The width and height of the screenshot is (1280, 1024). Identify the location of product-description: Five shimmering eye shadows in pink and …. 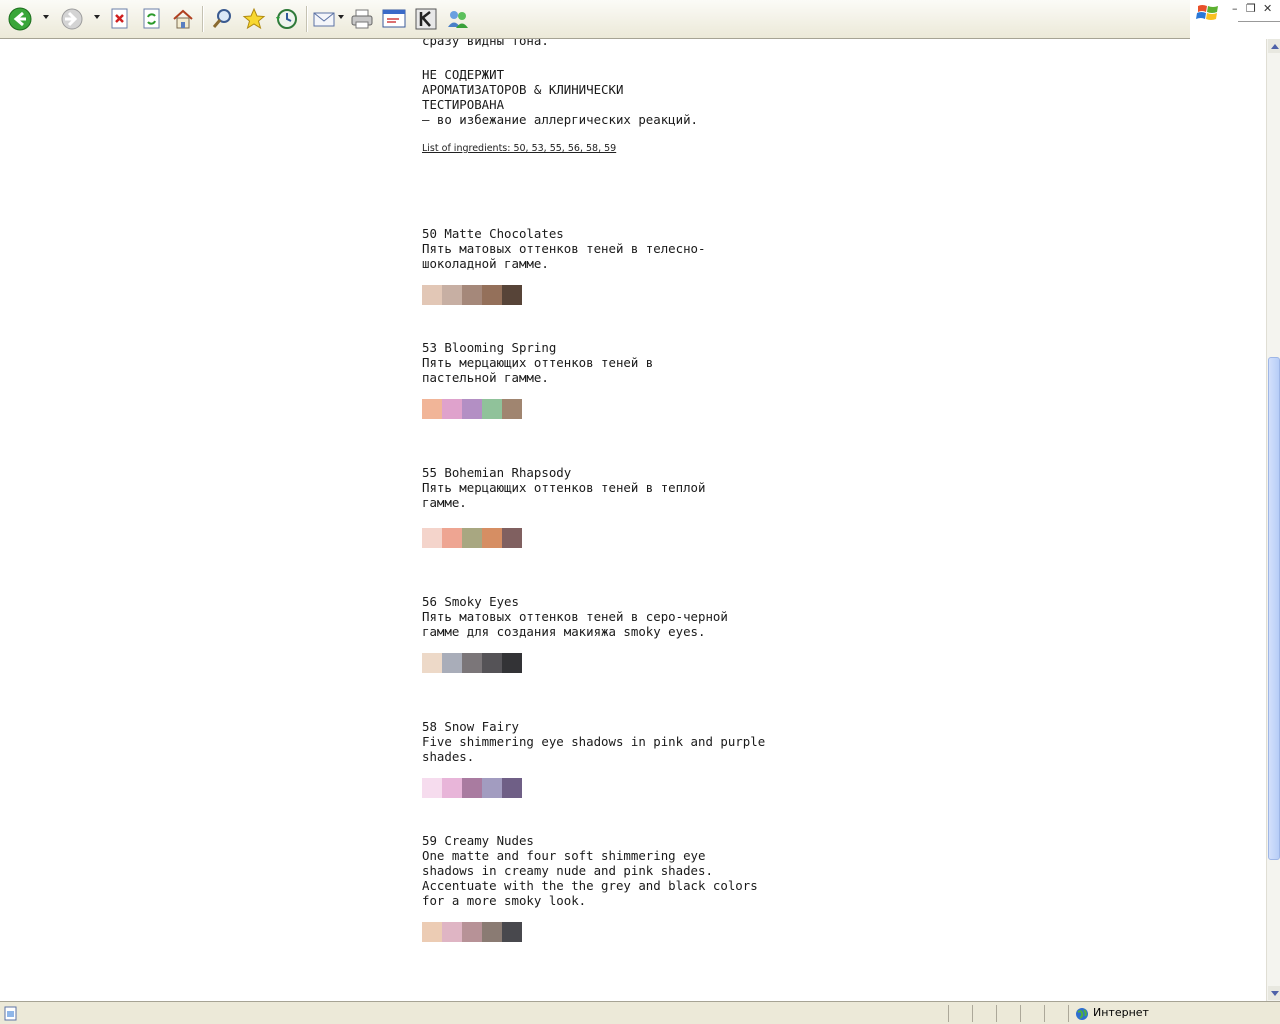
(594, 749).